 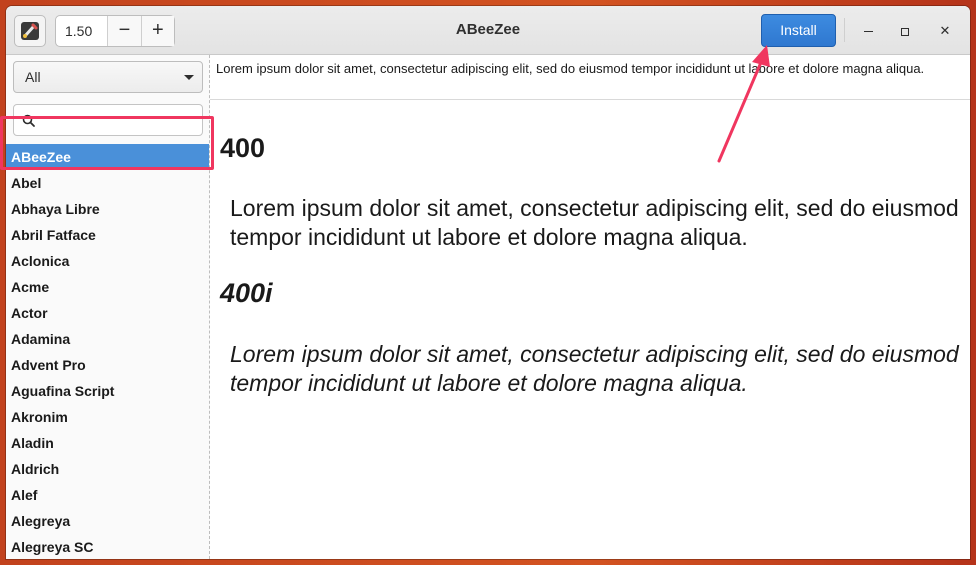 What do you see at coordinates (107, 443) in the screenshot?
I see `font-list-item: Aladin` at bounding box center [107, 443].